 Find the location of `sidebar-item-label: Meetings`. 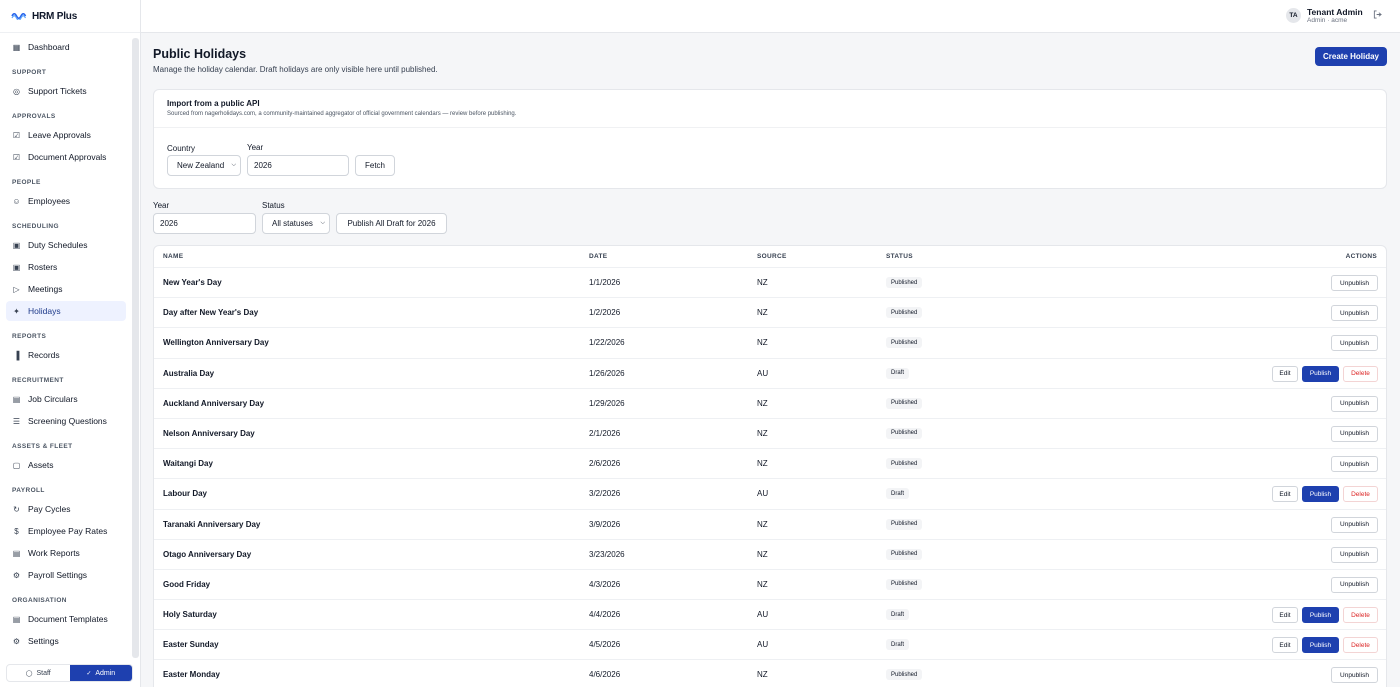

sidebar-item-label: Meetings is located at coordinates (45, 289).